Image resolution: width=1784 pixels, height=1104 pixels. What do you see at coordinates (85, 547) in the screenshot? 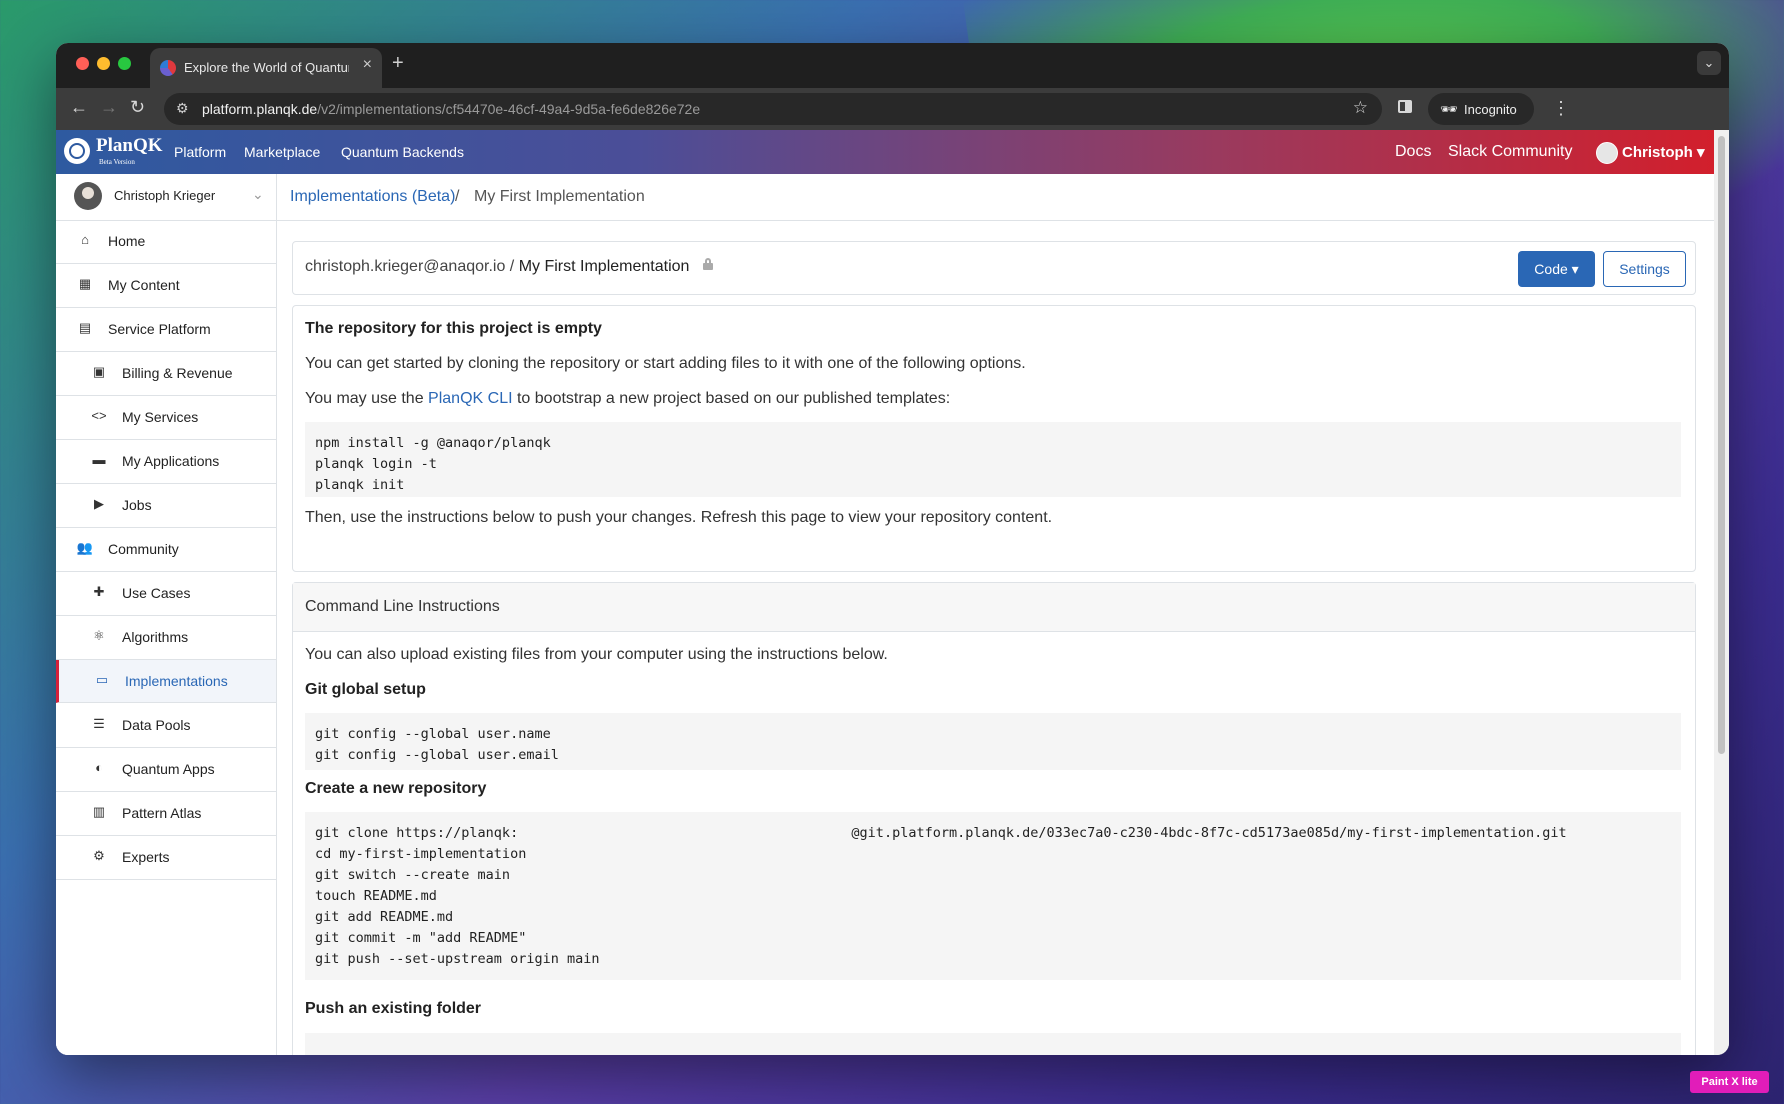
I see `people-icon: 👥` at bounding box center [85, 547].